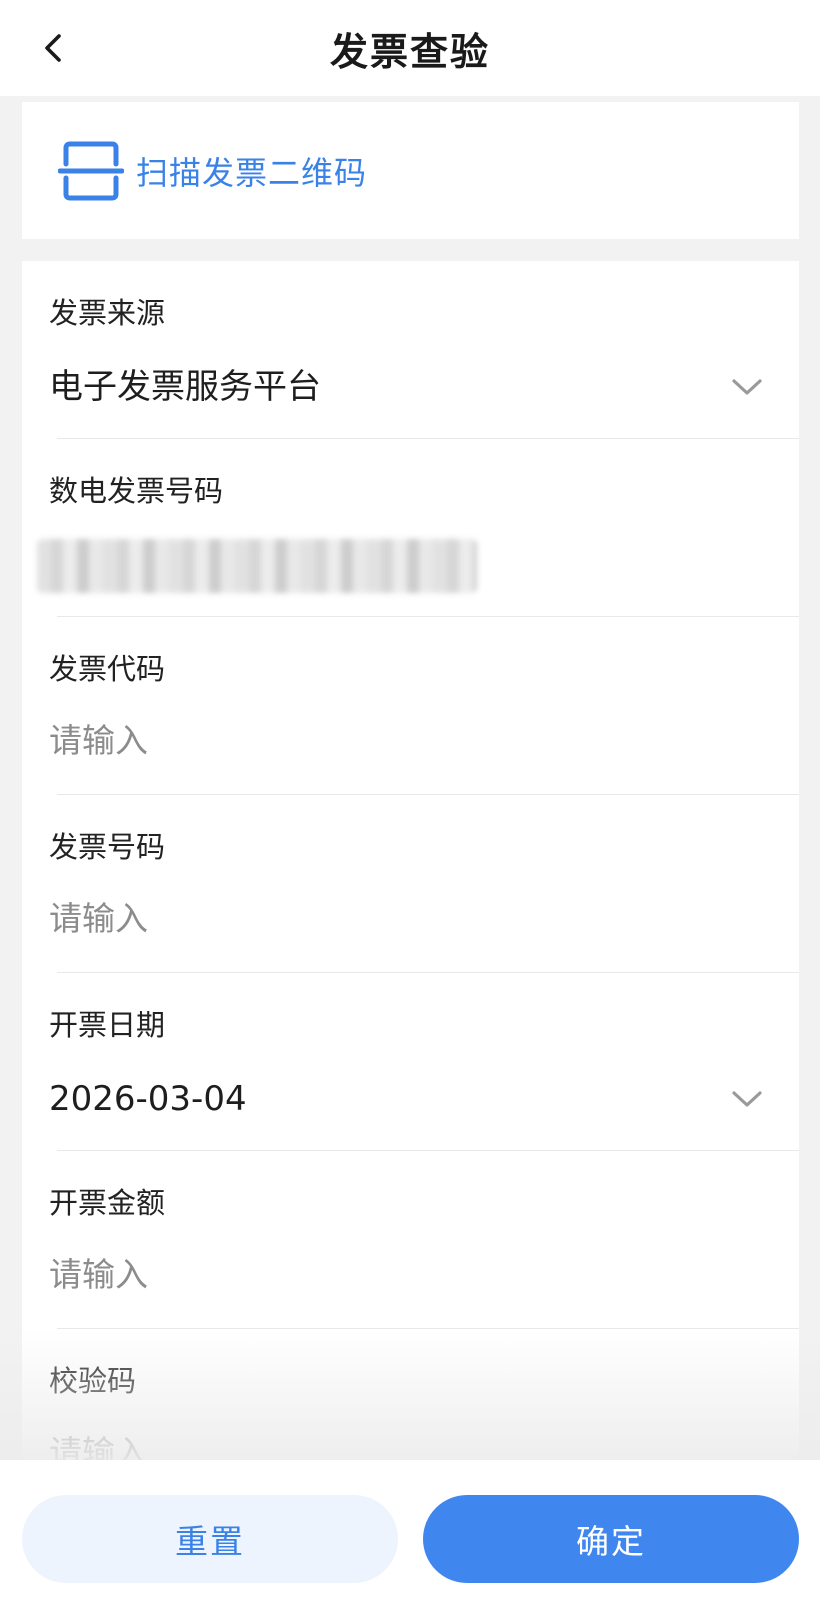 The image size is (820, 1615). I want to click on field-digital-invoice-number: 数电发票号码, so click(410, 528).